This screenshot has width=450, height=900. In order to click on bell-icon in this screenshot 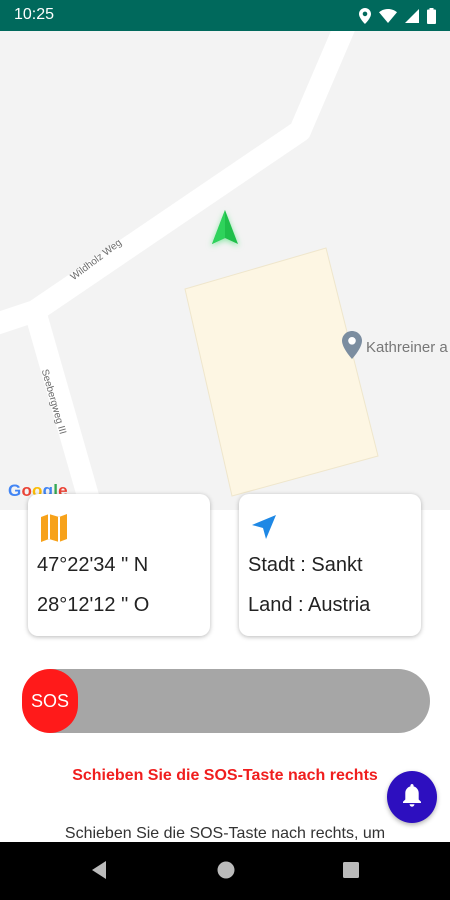, I will do `click(412, 797)`.